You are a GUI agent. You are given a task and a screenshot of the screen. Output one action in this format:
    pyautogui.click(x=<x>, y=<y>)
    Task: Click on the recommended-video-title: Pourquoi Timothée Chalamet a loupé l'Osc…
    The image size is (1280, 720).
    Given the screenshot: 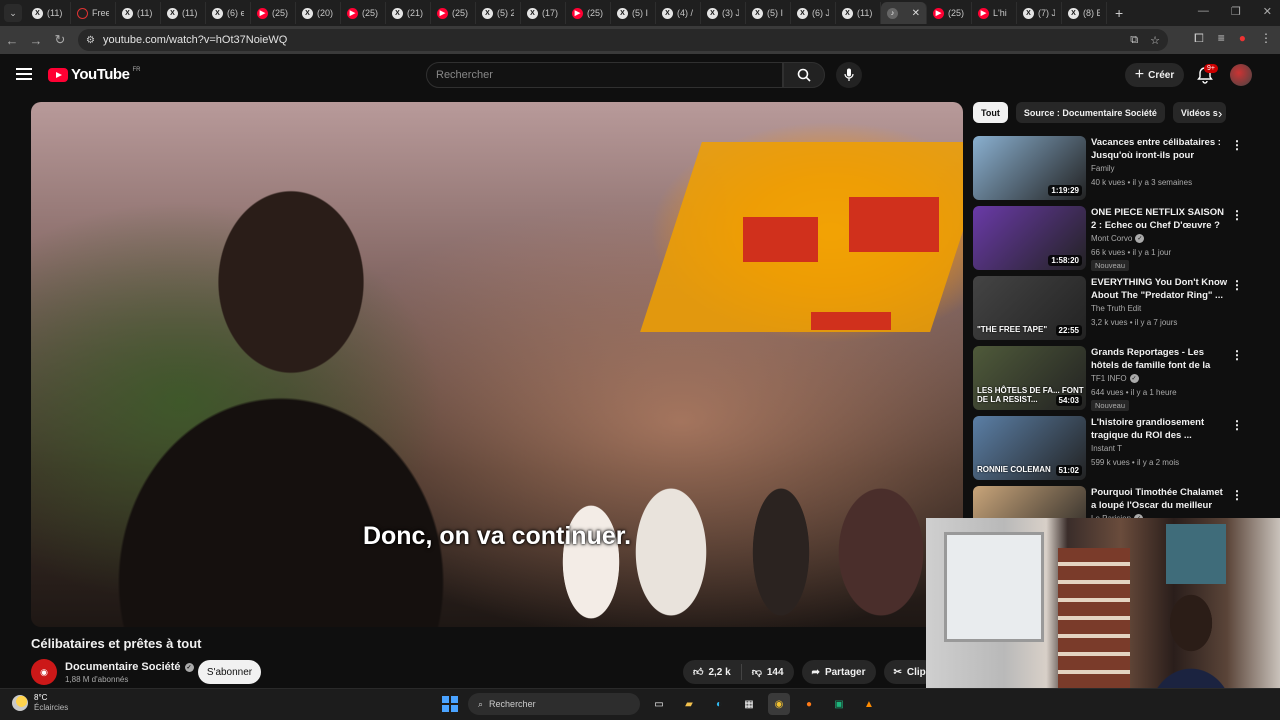 What is the action you would take?
    pyautogui.click(x=1160, y=499)
    